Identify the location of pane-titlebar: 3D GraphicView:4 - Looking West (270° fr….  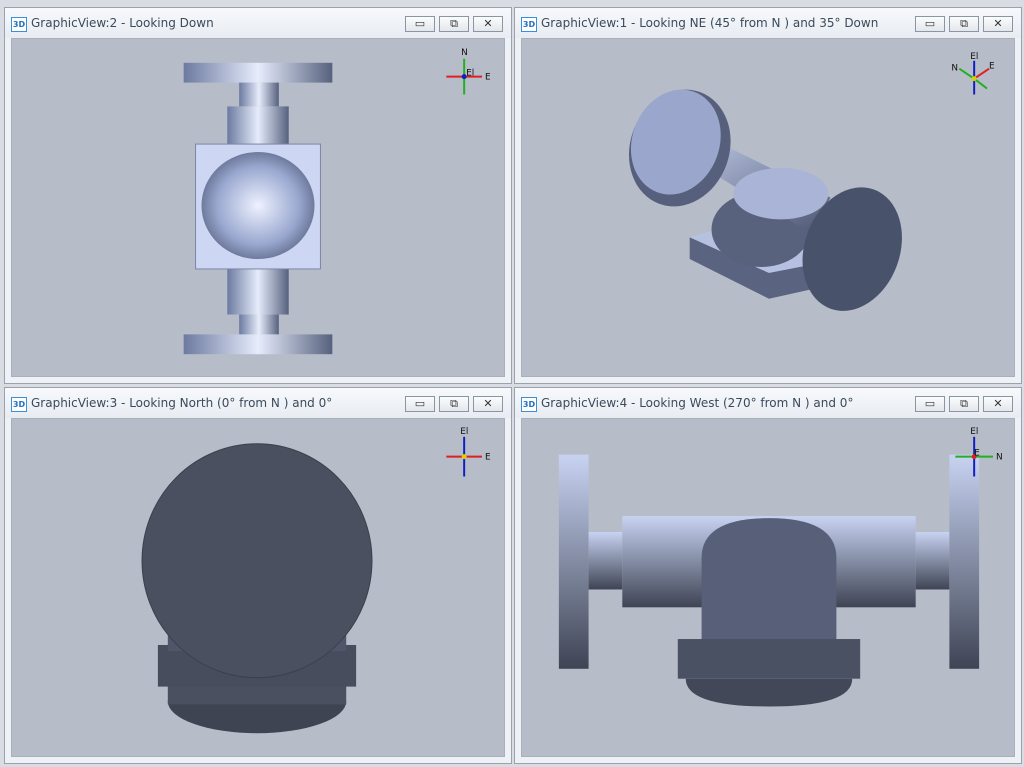
(768, 403).